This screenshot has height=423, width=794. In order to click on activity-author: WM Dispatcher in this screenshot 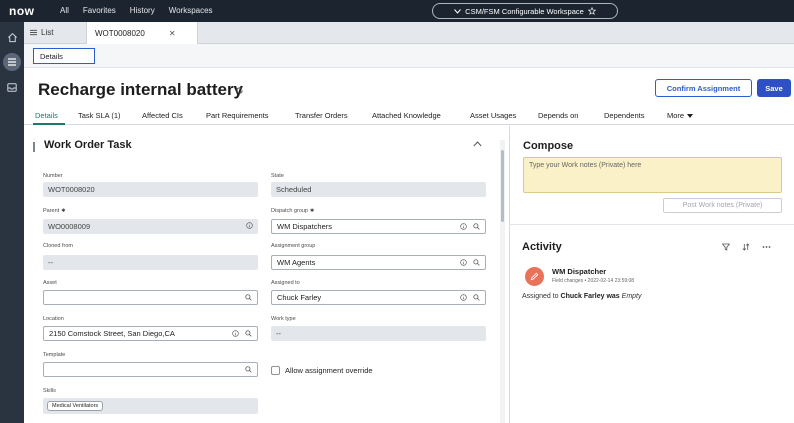, I will do `click(579, 271)`.